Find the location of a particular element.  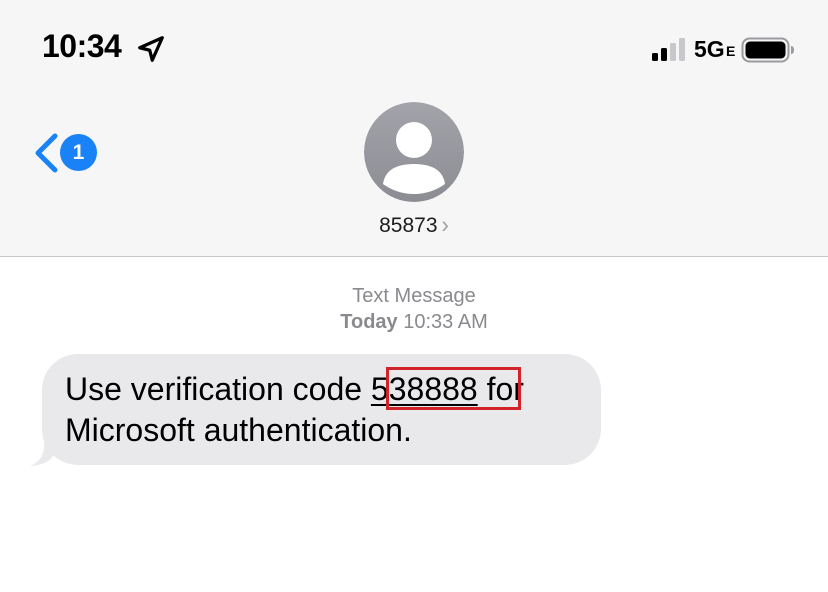

contact-name-button: 85873 › is located at coordinates (414, 224).